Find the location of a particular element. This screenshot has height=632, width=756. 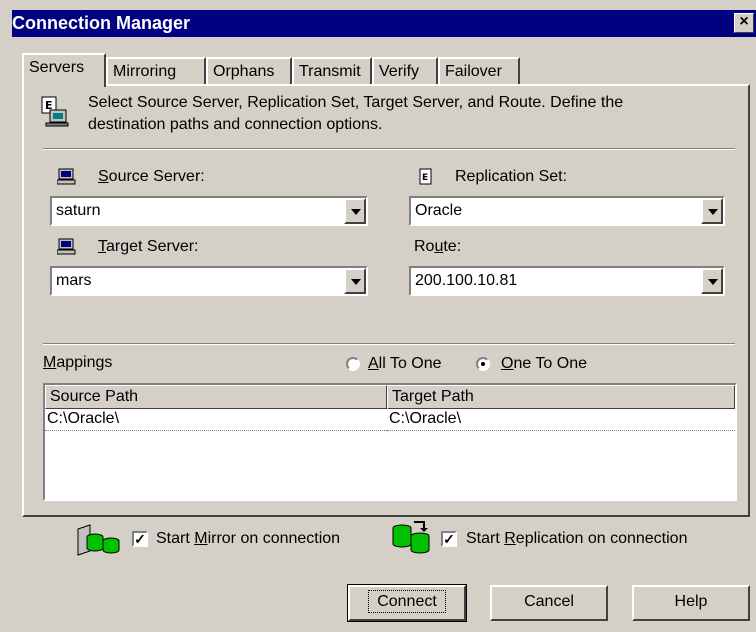

tab-mirroring: Mirroring is located at coordinates (156, 71).